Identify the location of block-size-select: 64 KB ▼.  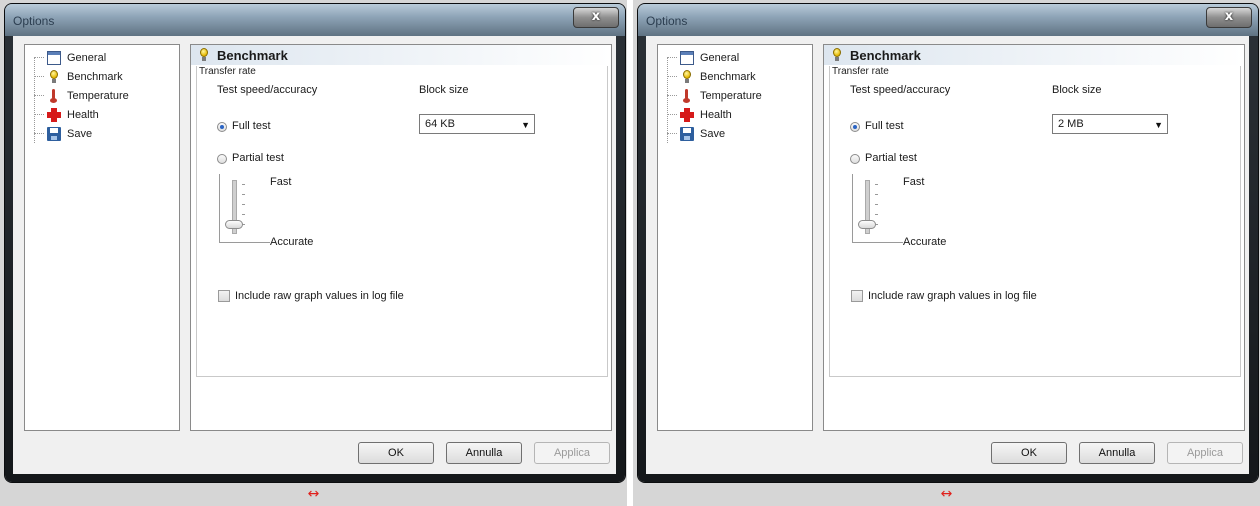
(477, 124).